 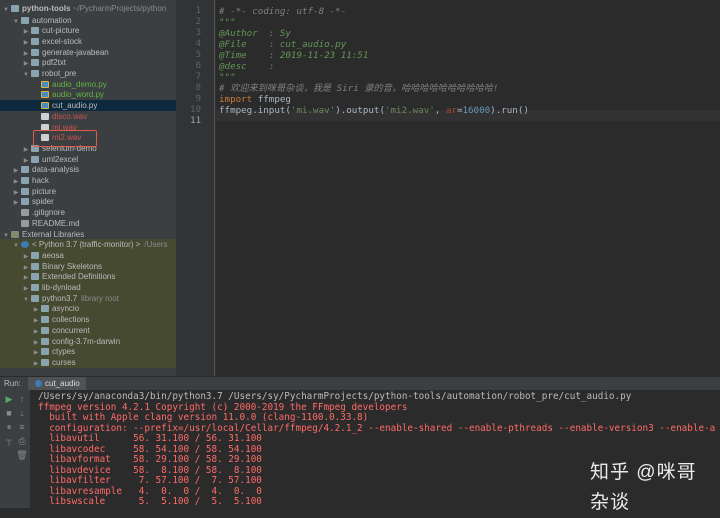 What do you see at coordinates (195, 110) in the screenshot?
I see `line-number: 10` at bounding box center [195, 110].